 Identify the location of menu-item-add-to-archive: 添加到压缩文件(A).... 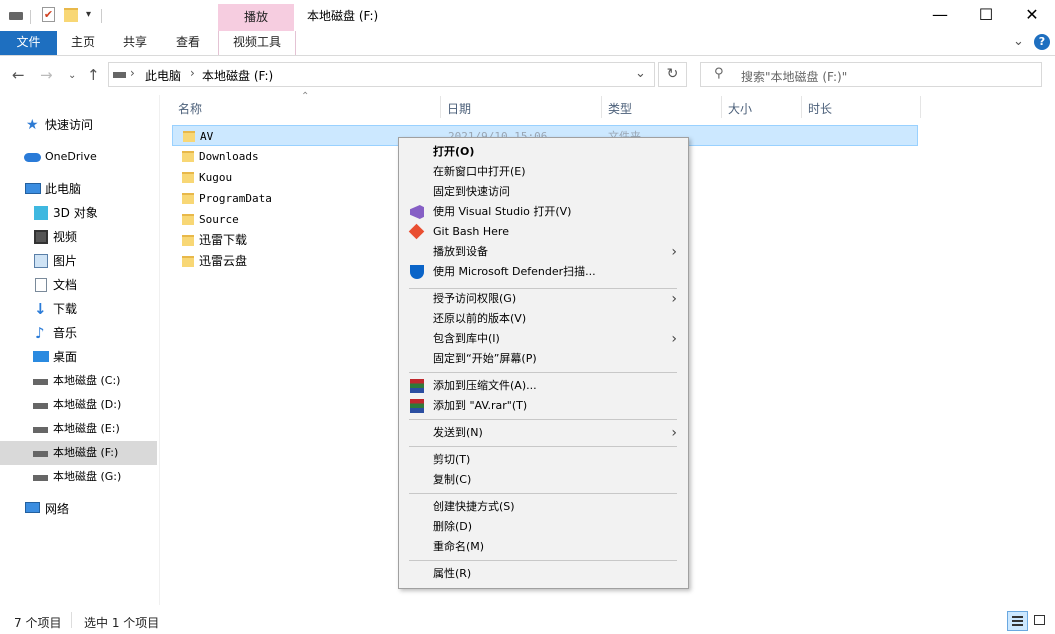
(543, 386).